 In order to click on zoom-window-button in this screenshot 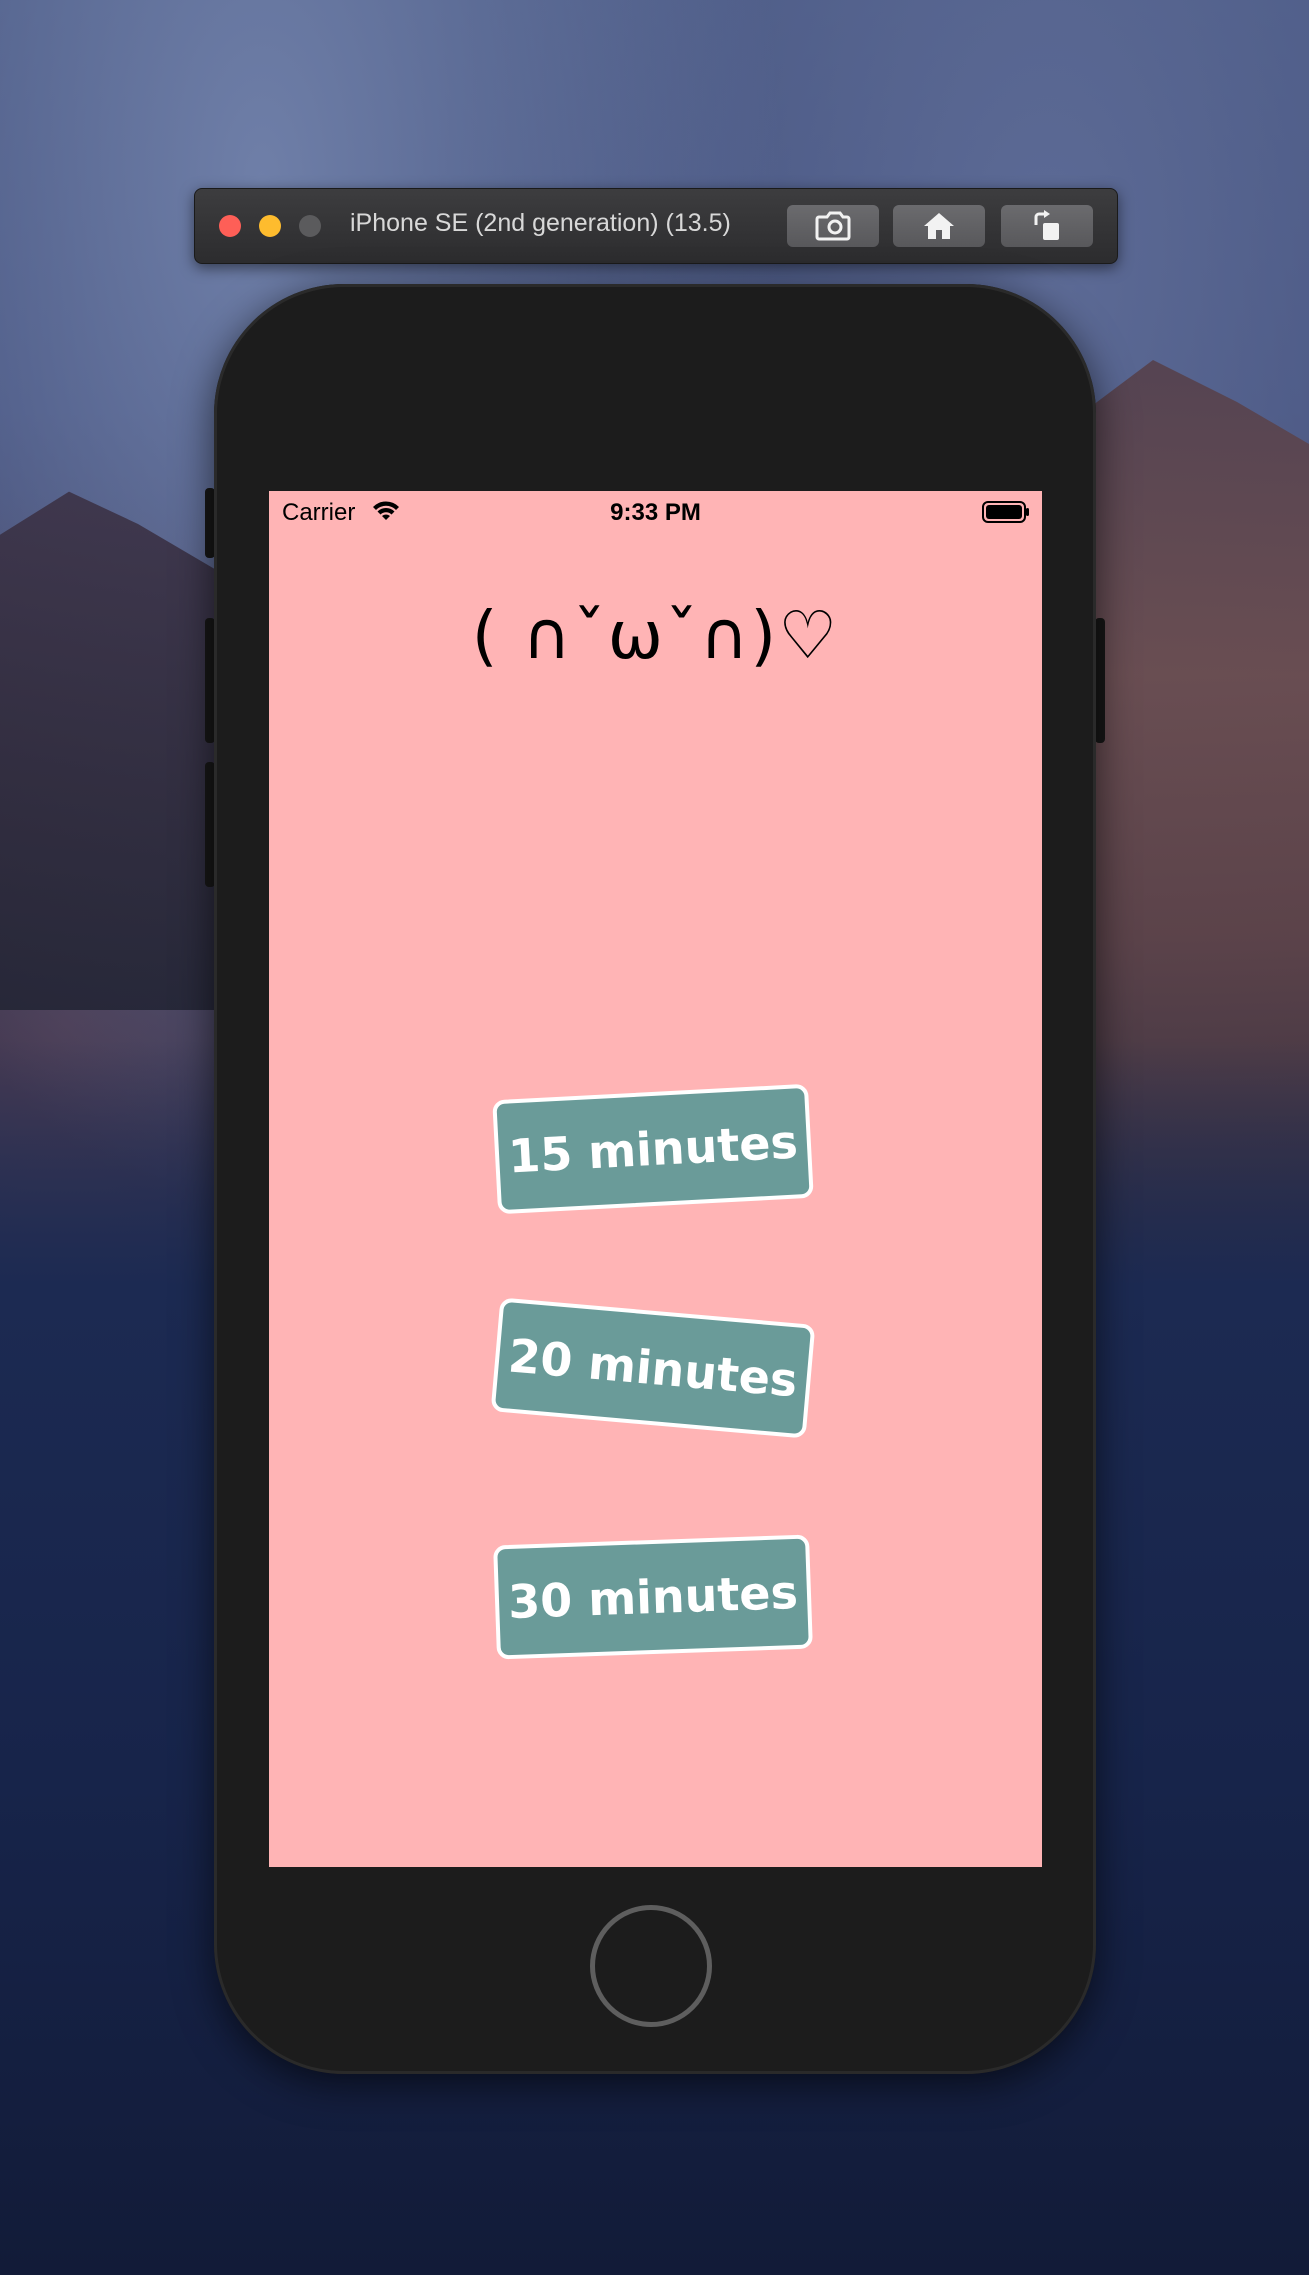, I will do `click(310, 226)`.